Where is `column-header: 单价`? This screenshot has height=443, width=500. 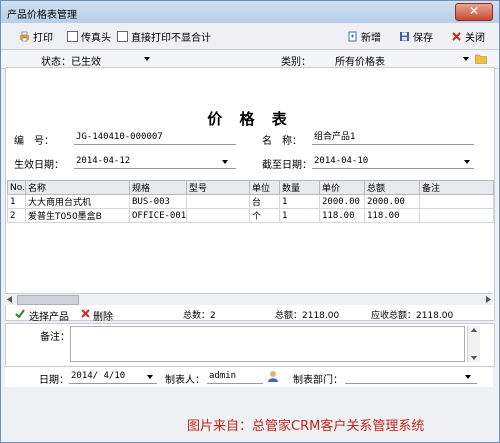
column-header: 单价 is located at coordinates (342, 187).